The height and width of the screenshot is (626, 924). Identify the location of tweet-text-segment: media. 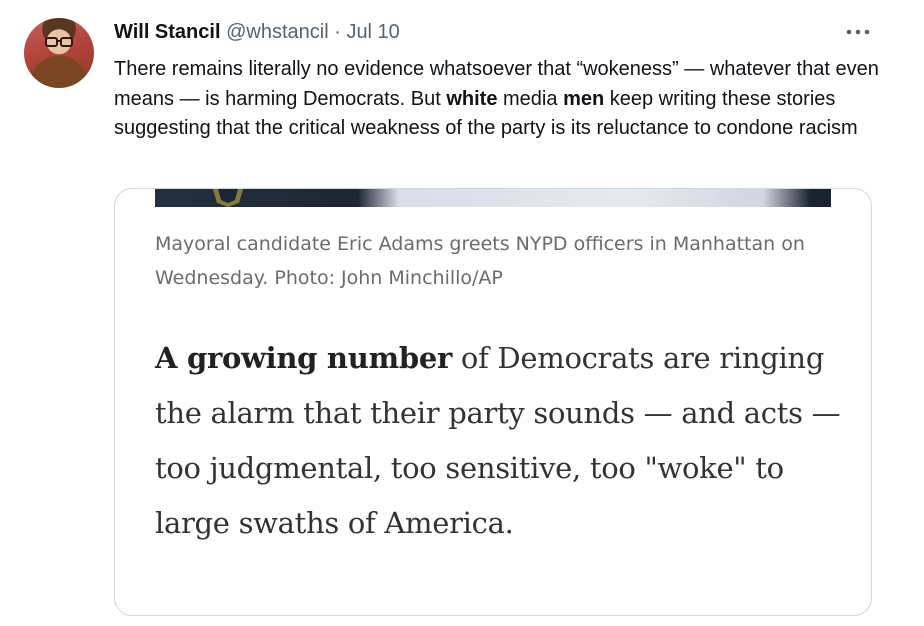
(530, 98).